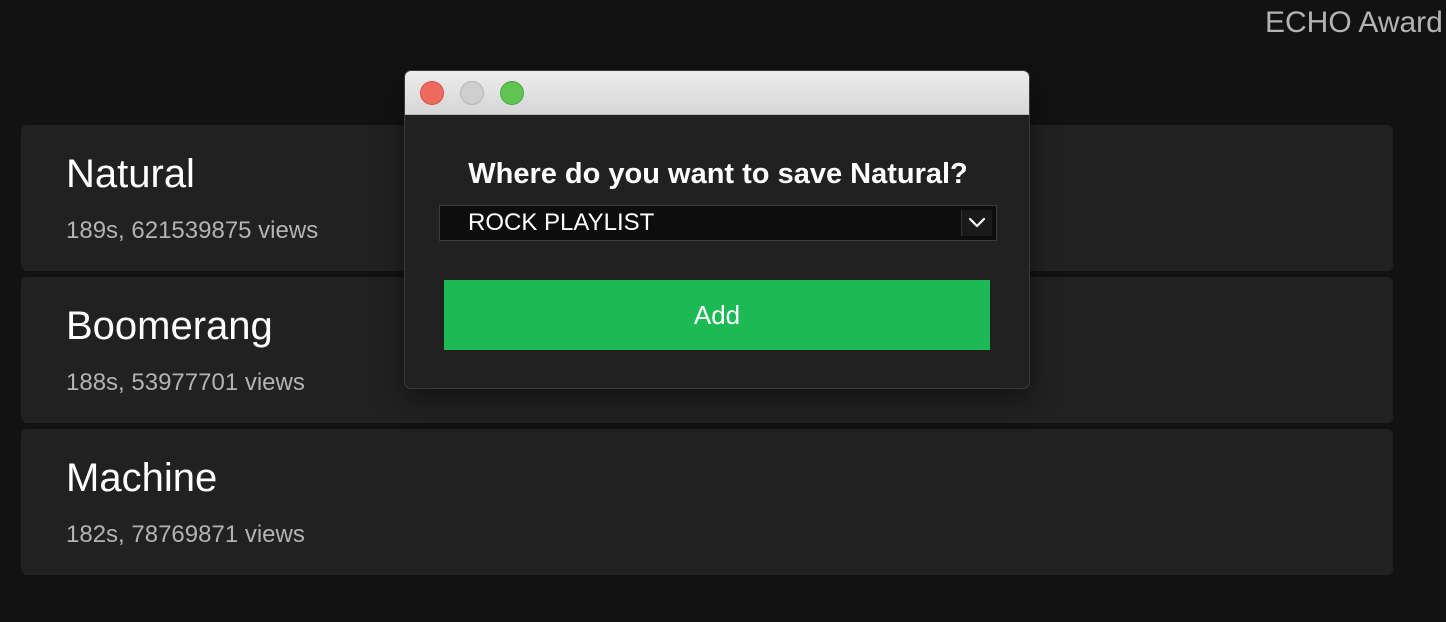  Describe the element at coordinates (976, 223) in the screenshot. I see `chevron-down-icon` at that location.